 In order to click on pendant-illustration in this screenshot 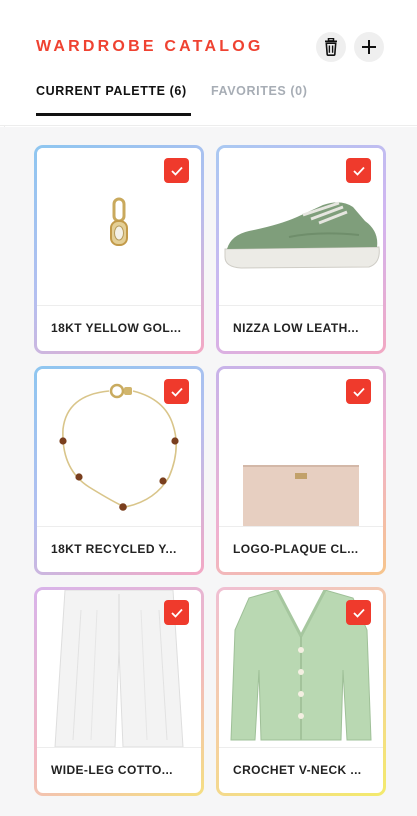, I will do `click(119, 221)`.